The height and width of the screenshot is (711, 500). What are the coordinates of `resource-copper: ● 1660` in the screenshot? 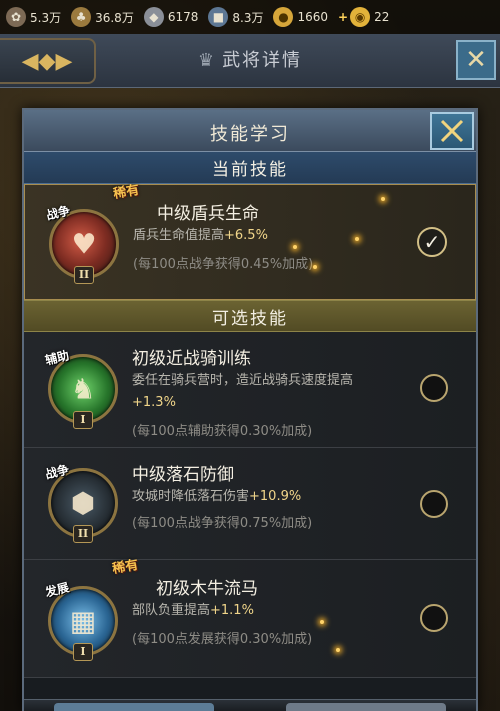 It's located at (300, 17).